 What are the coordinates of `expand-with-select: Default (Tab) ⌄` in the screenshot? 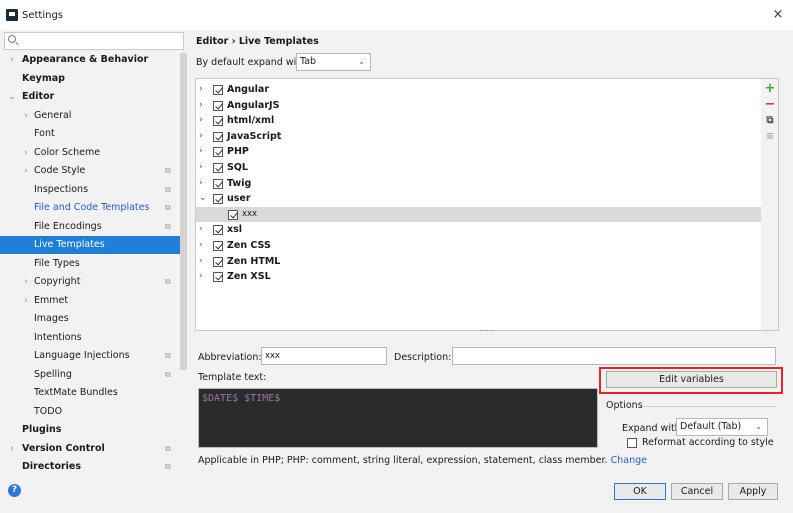 It's located at (722, 427).